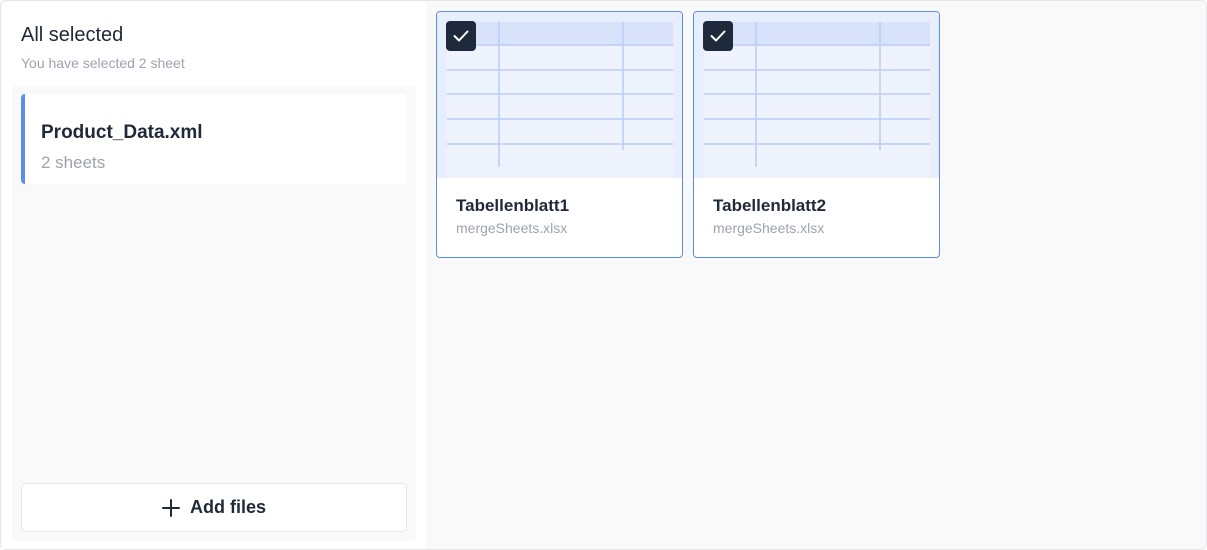 The width and height of the screenshot is (1207, 550). What do you see at coordinates (170, 507) in the screenshot?
I see `plus-icon` at bounding box center [170, 507].